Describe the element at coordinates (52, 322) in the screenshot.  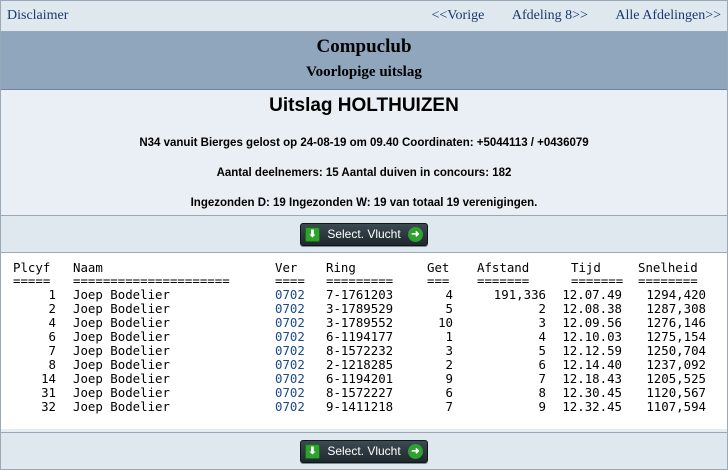
I see `cell-plcyf: 4` at that location.